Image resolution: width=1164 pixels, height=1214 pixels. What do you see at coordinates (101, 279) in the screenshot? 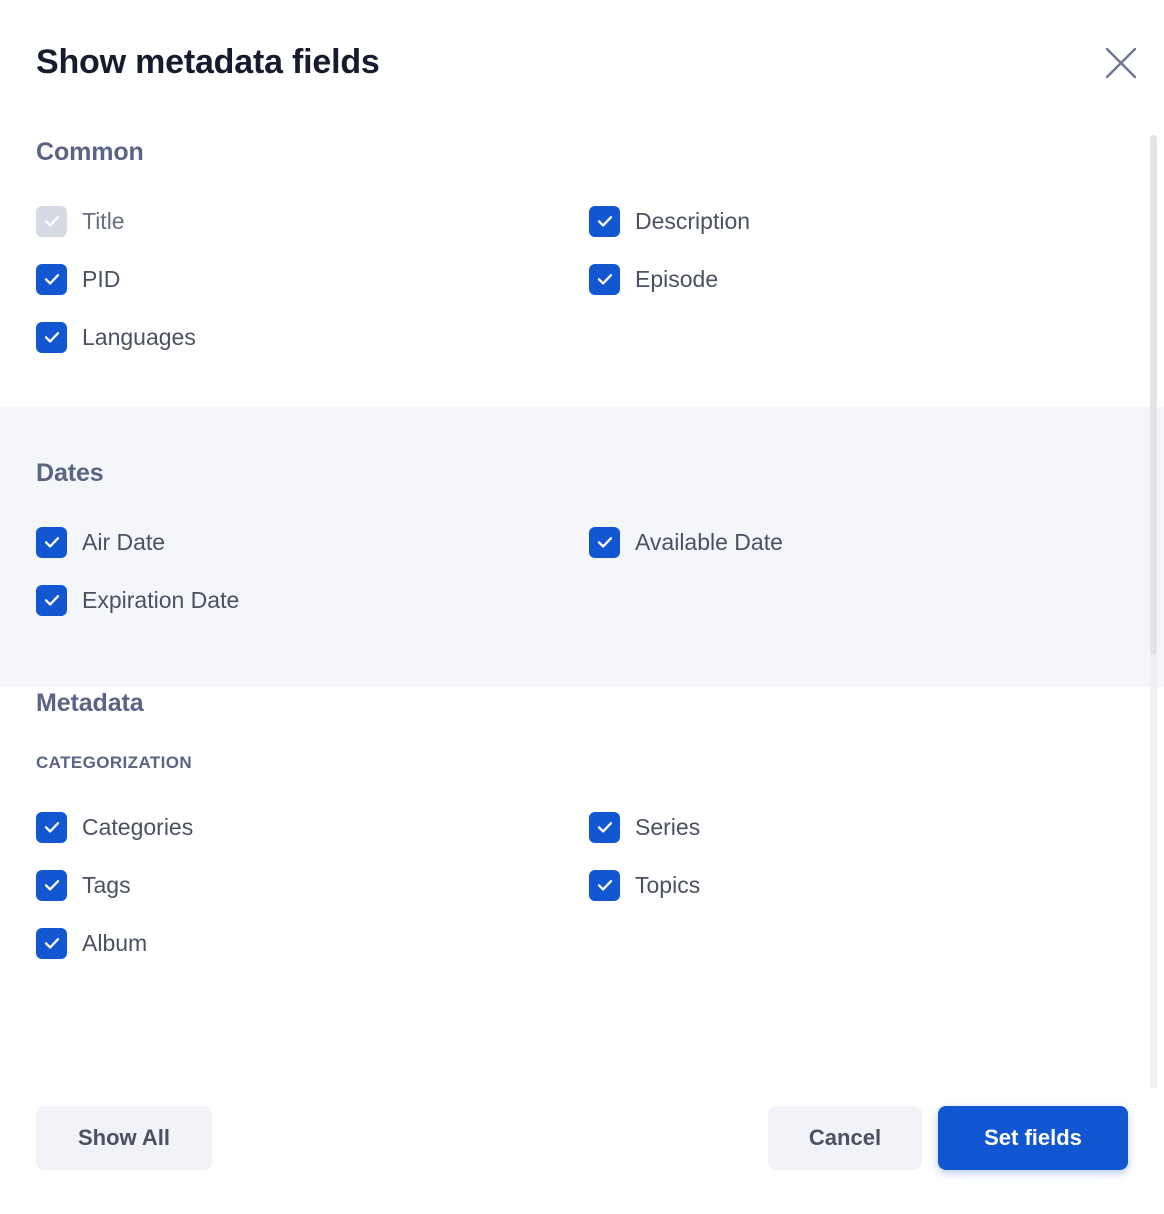
I see `field-label: PID` at bounding box center [101, 279].